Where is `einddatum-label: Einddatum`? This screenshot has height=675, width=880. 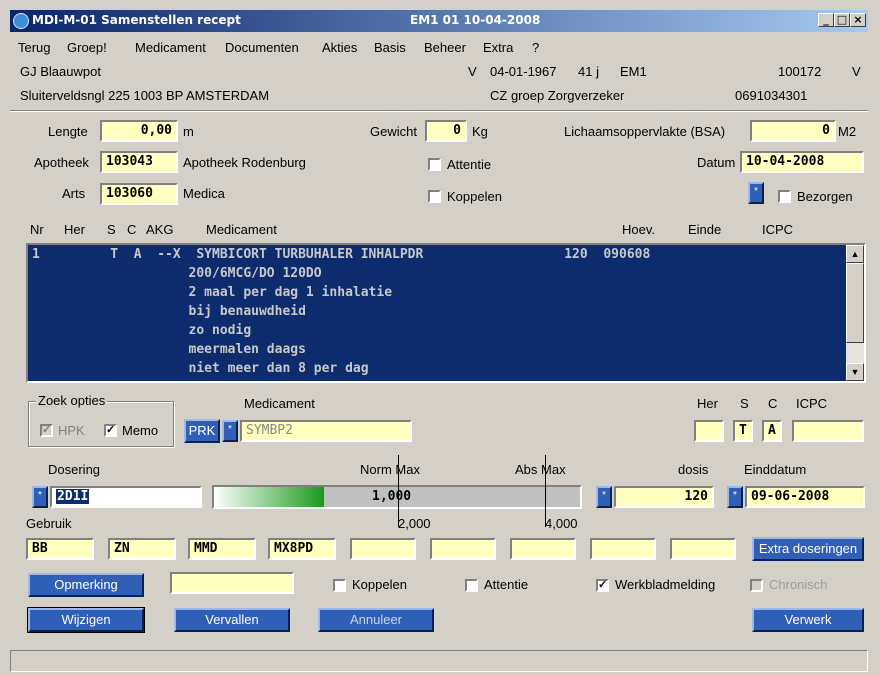
einddatum-label: Einddatum is located at coordinates (775, 469).